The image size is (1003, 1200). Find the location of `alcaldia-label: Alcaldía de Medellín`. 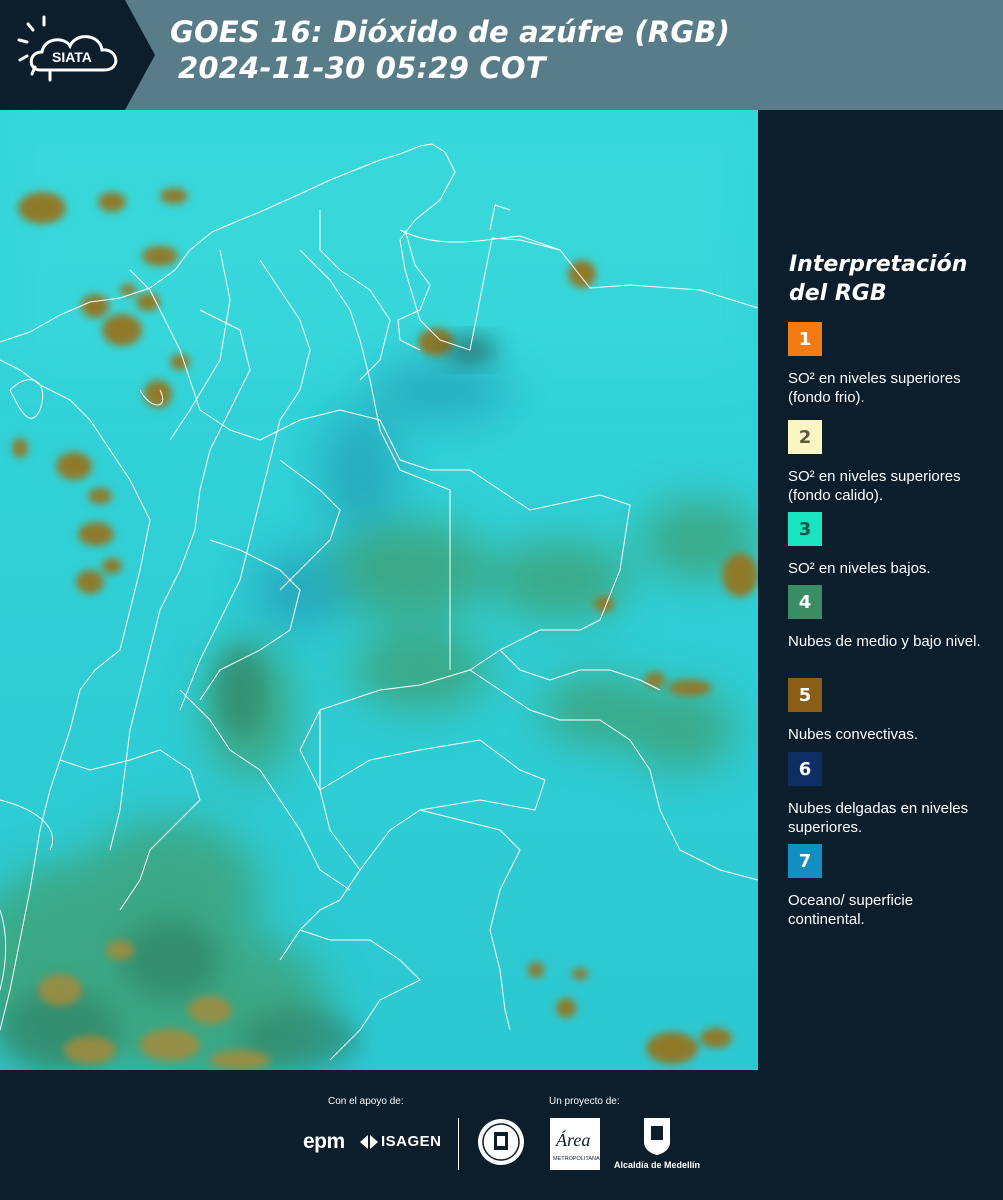

alcaldia-label: Alcaldía de Medellín is located at coordinates (657, 1165).